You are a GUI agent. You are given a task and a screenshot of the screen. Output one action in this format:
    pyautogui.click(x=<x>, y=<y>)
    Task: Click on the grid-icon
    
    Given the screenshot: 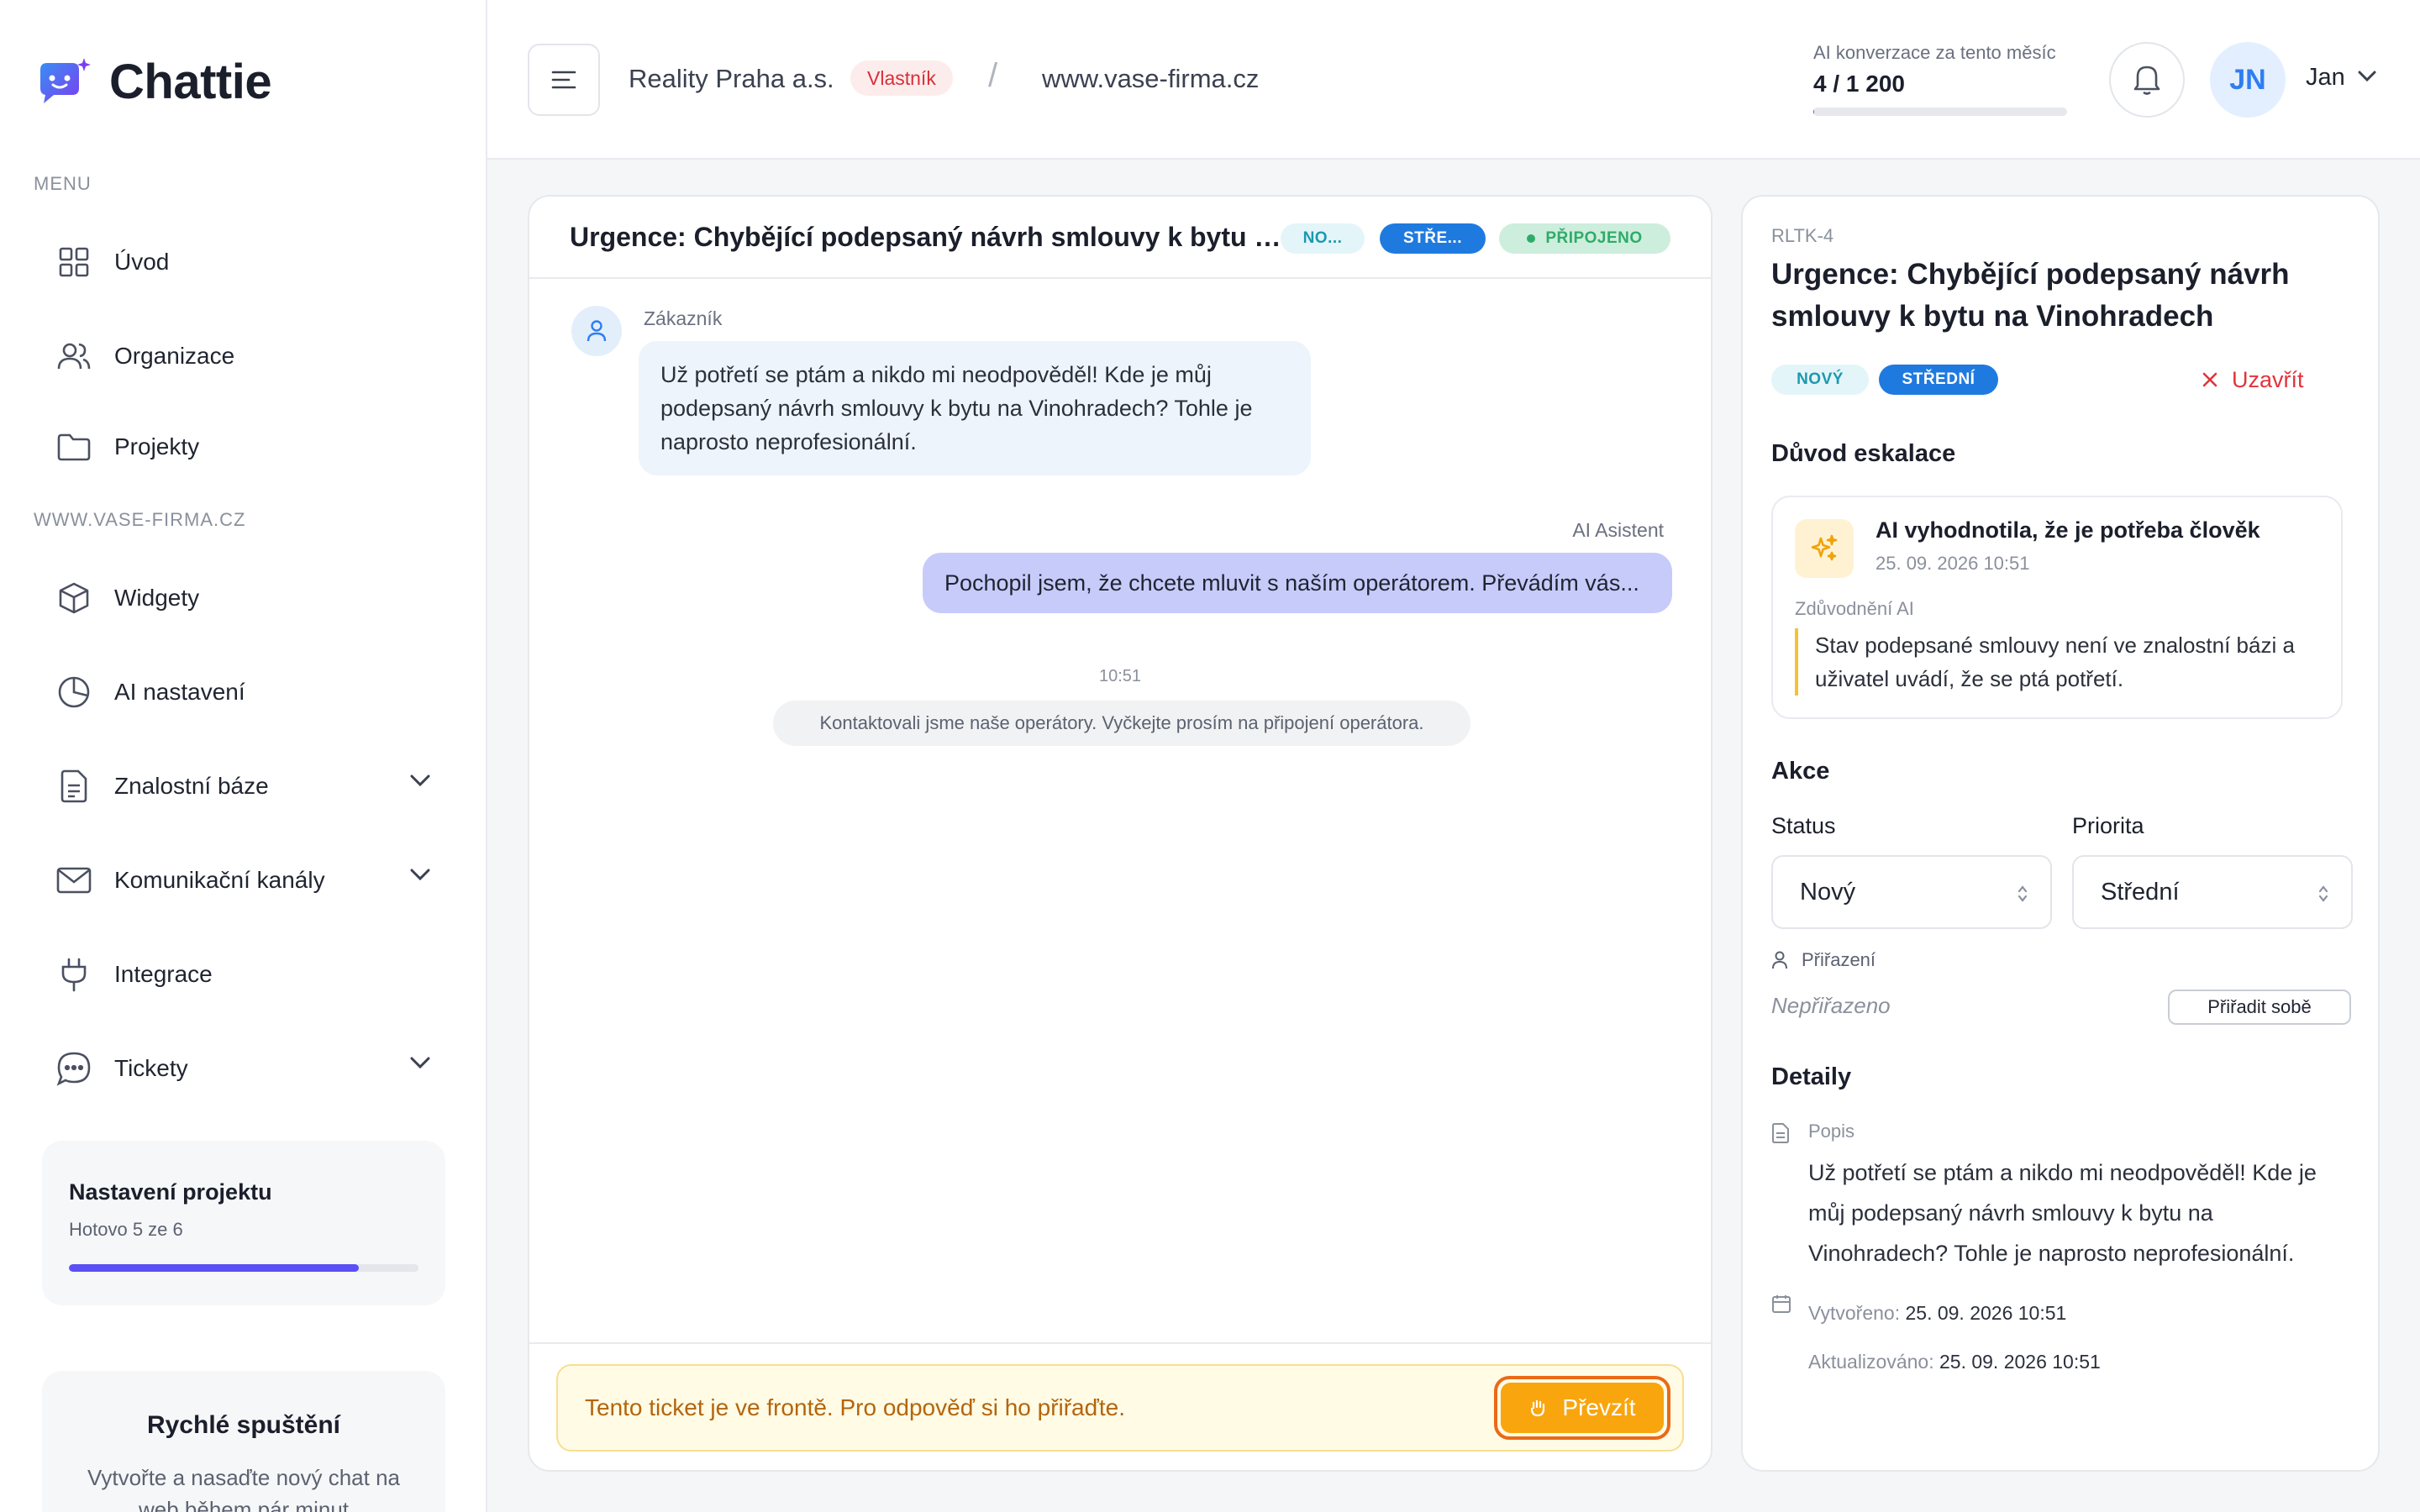 What is the action you would take?
    pyautogui.click(x=73, y=262)
    